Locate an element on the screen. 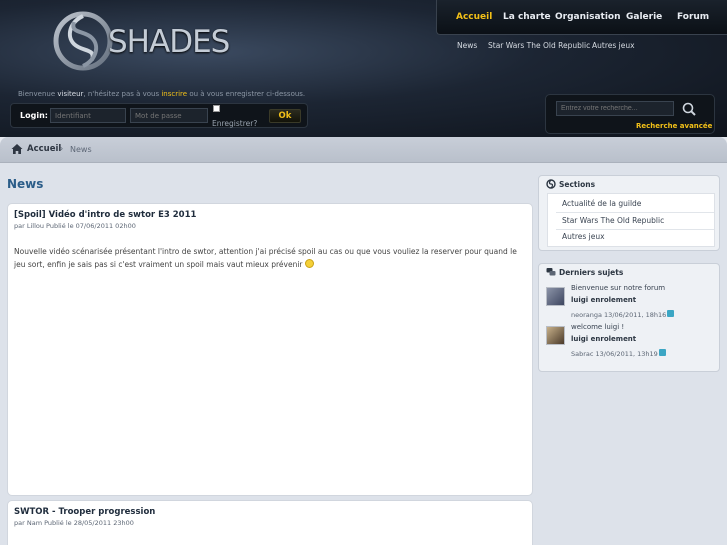 The width and height of the screenshot is (727, 545). login-label: Login: is located at coordinates (34, 115).